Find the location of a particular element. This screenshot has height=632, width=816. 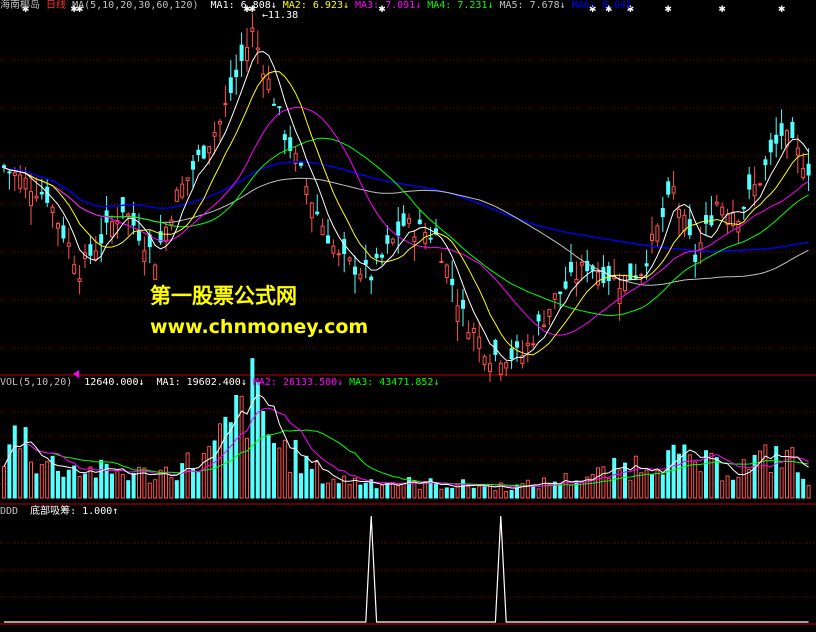

signal-marker-icon: ✱ is located at coordinates (782, 10).